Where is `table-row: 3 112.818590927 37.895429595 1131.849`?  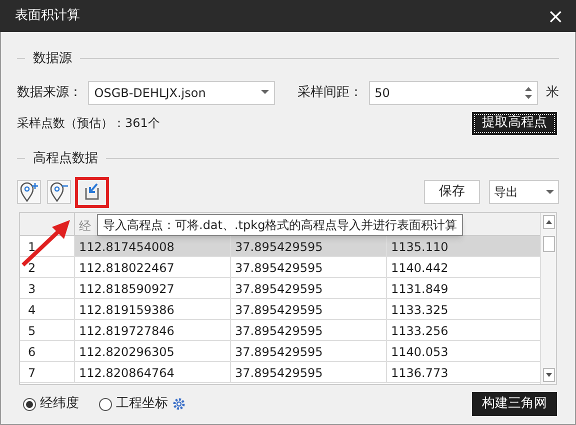 table-row: 3 112.818590927 37.895429595 1131.849 is located at coordinates (280, 288).